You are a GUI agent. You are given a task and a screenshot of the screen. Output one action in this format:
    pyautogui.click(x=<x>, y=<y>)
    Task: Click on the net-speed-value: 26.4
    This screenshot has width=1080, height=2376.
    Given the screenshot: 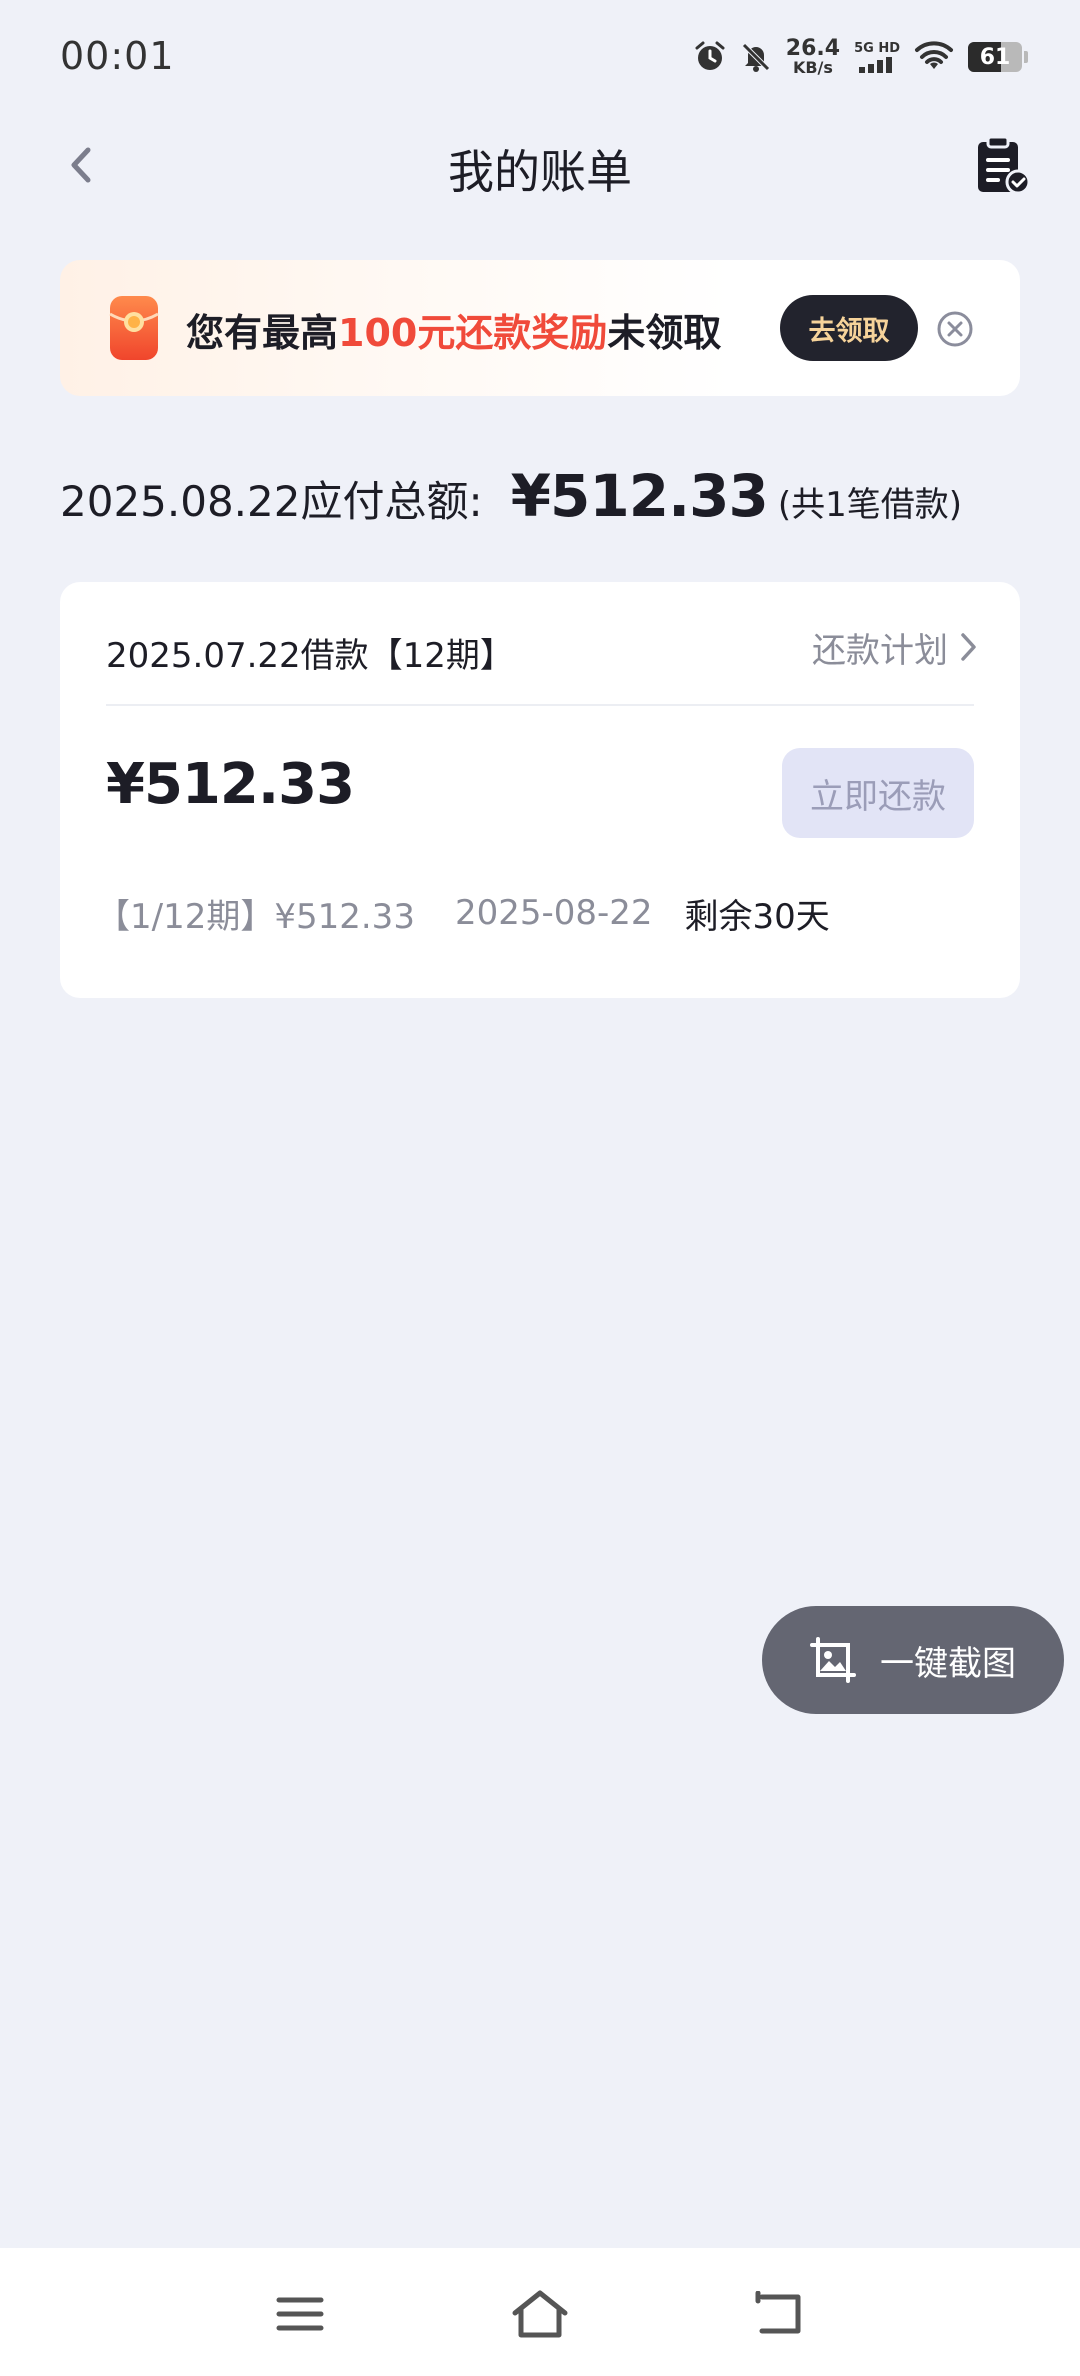 What is the action you would take?
    pyautogui.click(x=813, y=48)
    